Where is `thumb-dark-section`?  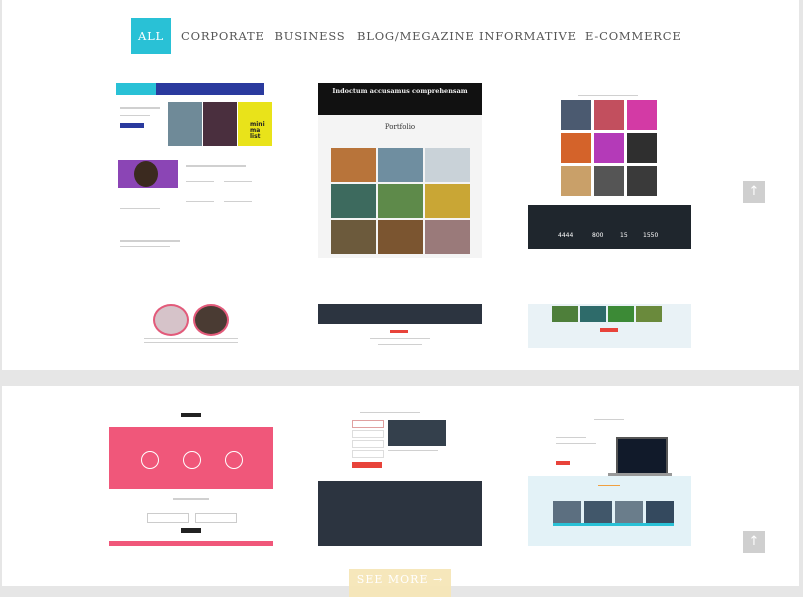
thumb-dark-section is located at coordinates (400, 513).